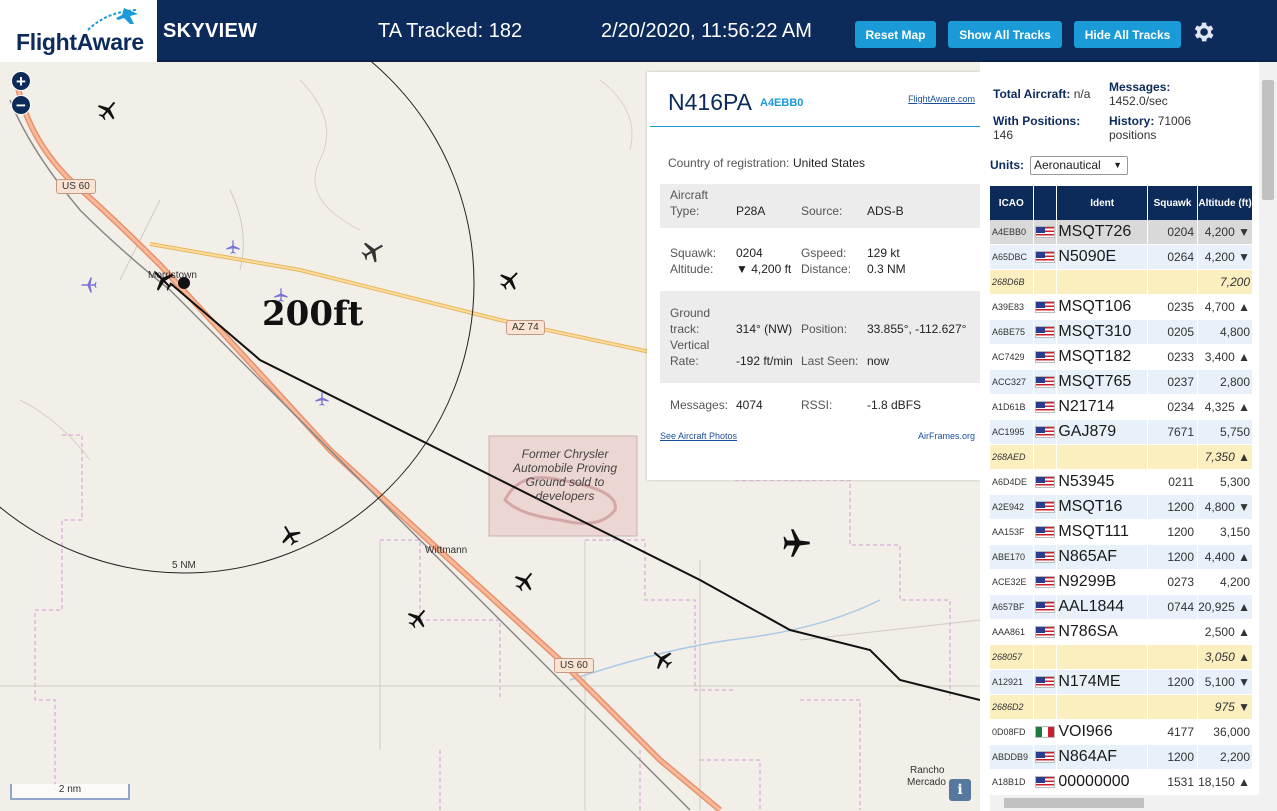 This screenshot has height=811, width=1277. I want to click on row-ident: MSQT182, so click(1102, 357).